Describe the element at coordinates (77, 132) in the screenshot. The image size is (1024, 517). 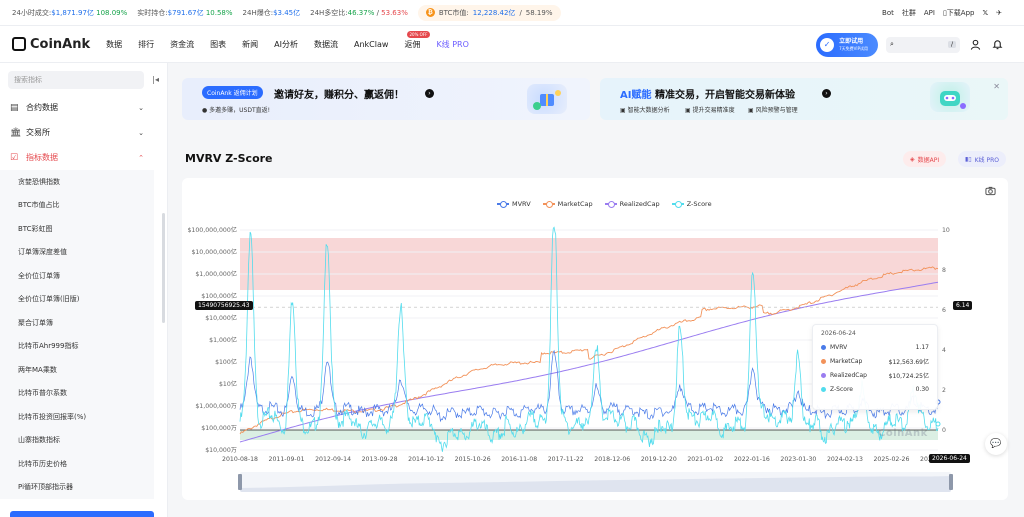
I see `sidebar-group-exchange: 🏛 交易所 ⌄` at that location.